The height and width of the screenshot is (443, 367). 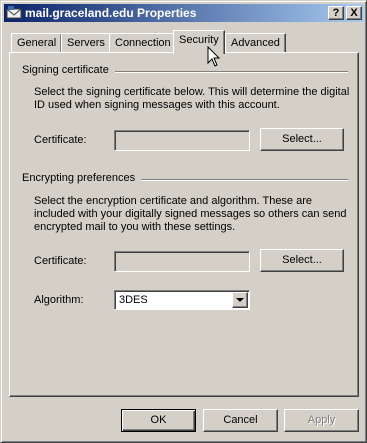 What do you see at coordinates (59, 300) in the screenshot?
I see `algorithm-label: Algorithm:` at bounding box center [59, 300].